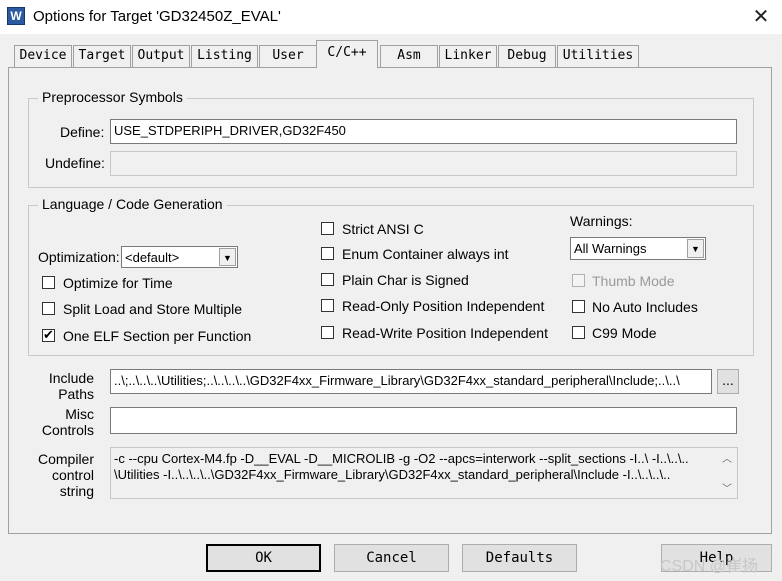 This screenshot has height=581, width=782. What do you see at coordinates (727, 487) in the screenshot?
I see `scroll-down-icon: ﹀` at bounding box center [727, 487].